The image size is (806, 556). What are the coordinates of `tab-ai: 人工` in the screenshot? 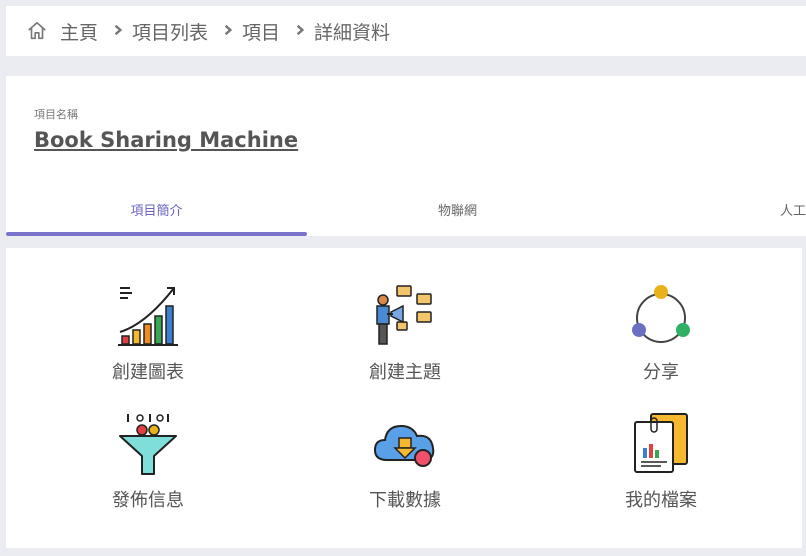 It's located at (707, 211).